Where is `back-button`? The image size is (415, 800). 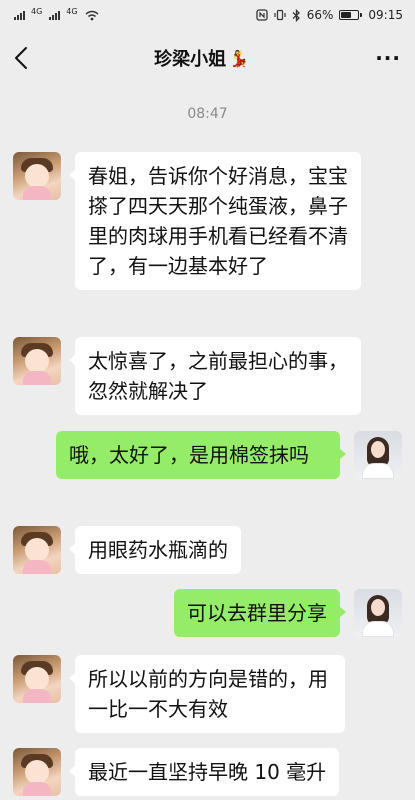 back-button is located at coordinates (21, 58).